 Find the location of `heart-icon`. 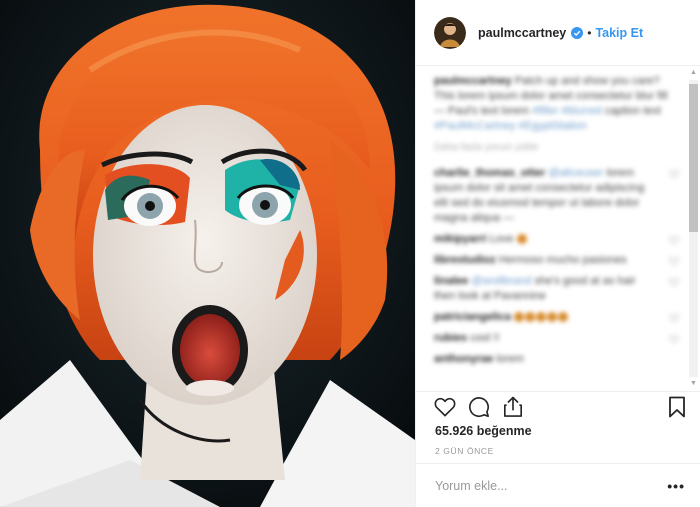

heart-icon is located at coordinates (445, 407).